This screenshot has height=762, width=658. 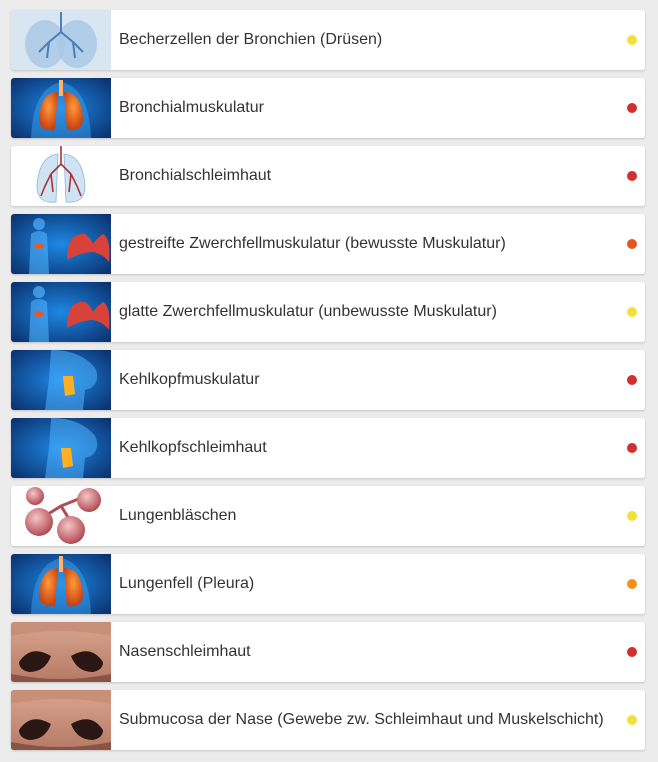 What do you see at coordinates (328, 516) in the screenshot?
I see `list-item: Lungenbläschen` at bounding box center [328, 516].